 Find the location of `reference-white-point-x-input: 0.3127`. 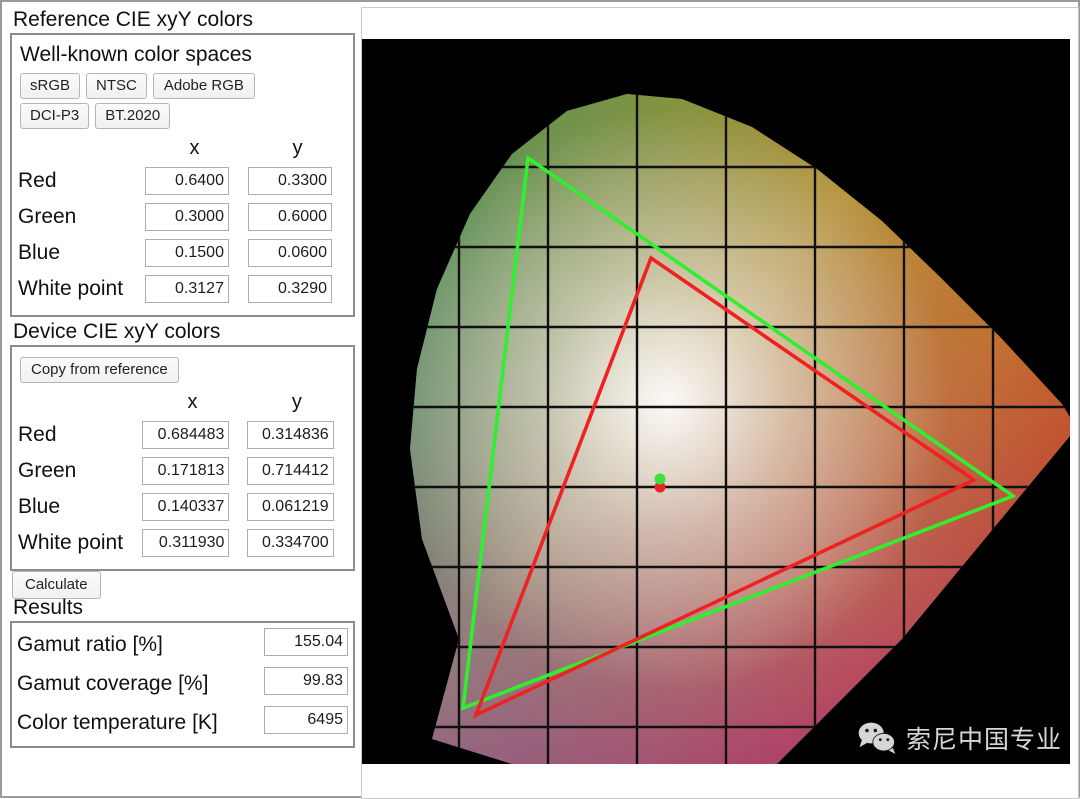

reference-white-point-x-input: 0.3127 is located at coordinates (186, 289).